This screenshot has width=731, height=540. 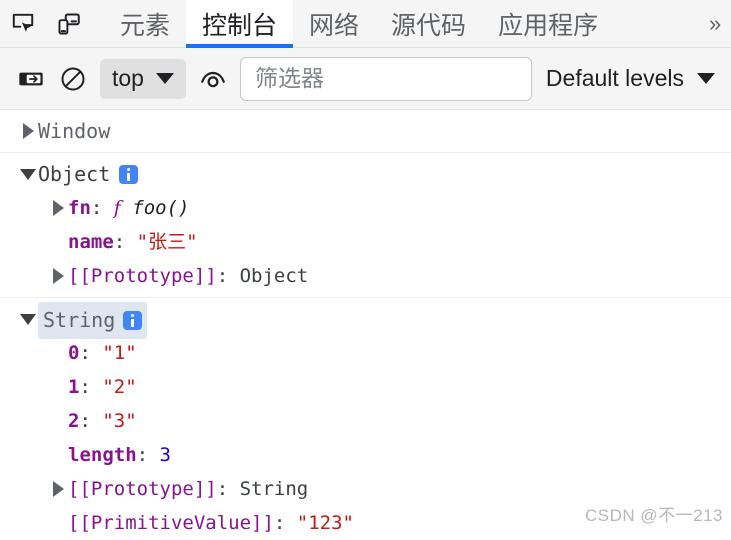 What do you see at coordinates (167, 242) in the screenshot?
I see `text-segment: "张三"` at bounding box center [167, 242].